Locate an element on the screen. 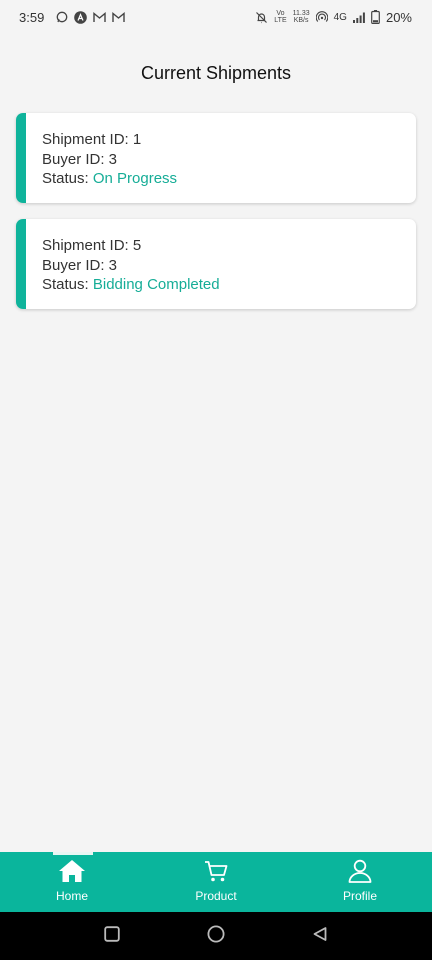 Image resolution: width=432 pixels, height=960 pixels. notifications-muted-icon is located at coordinates (261, 17).